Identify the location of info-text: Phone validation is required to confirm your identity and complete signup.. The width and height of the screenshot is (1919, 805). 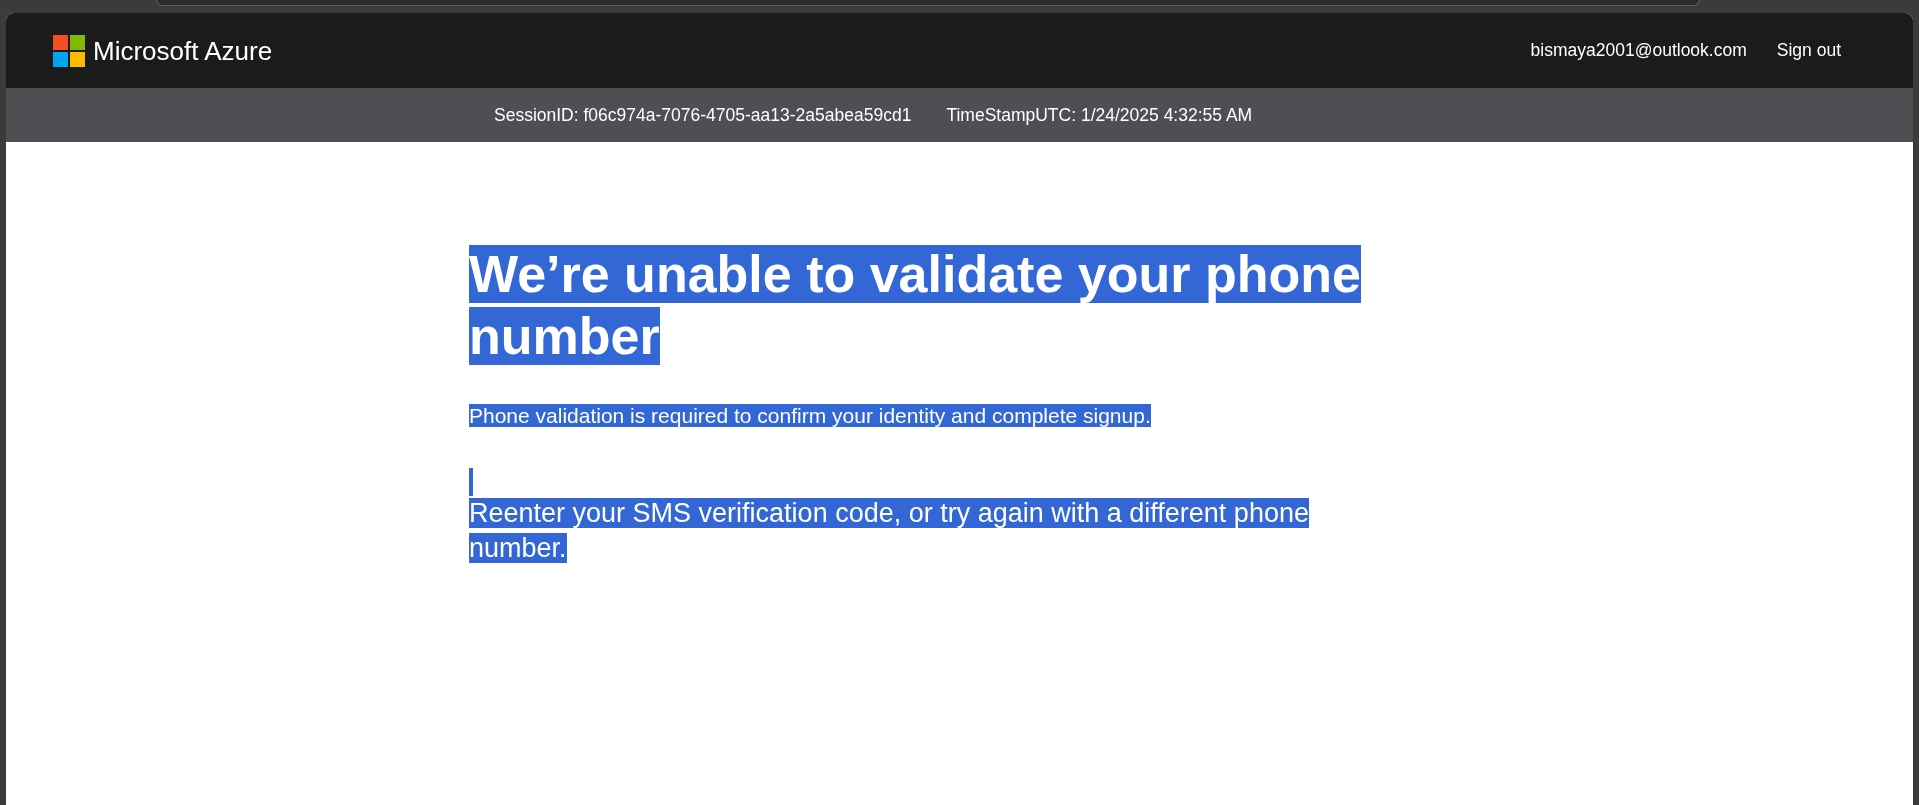
(810, 416).